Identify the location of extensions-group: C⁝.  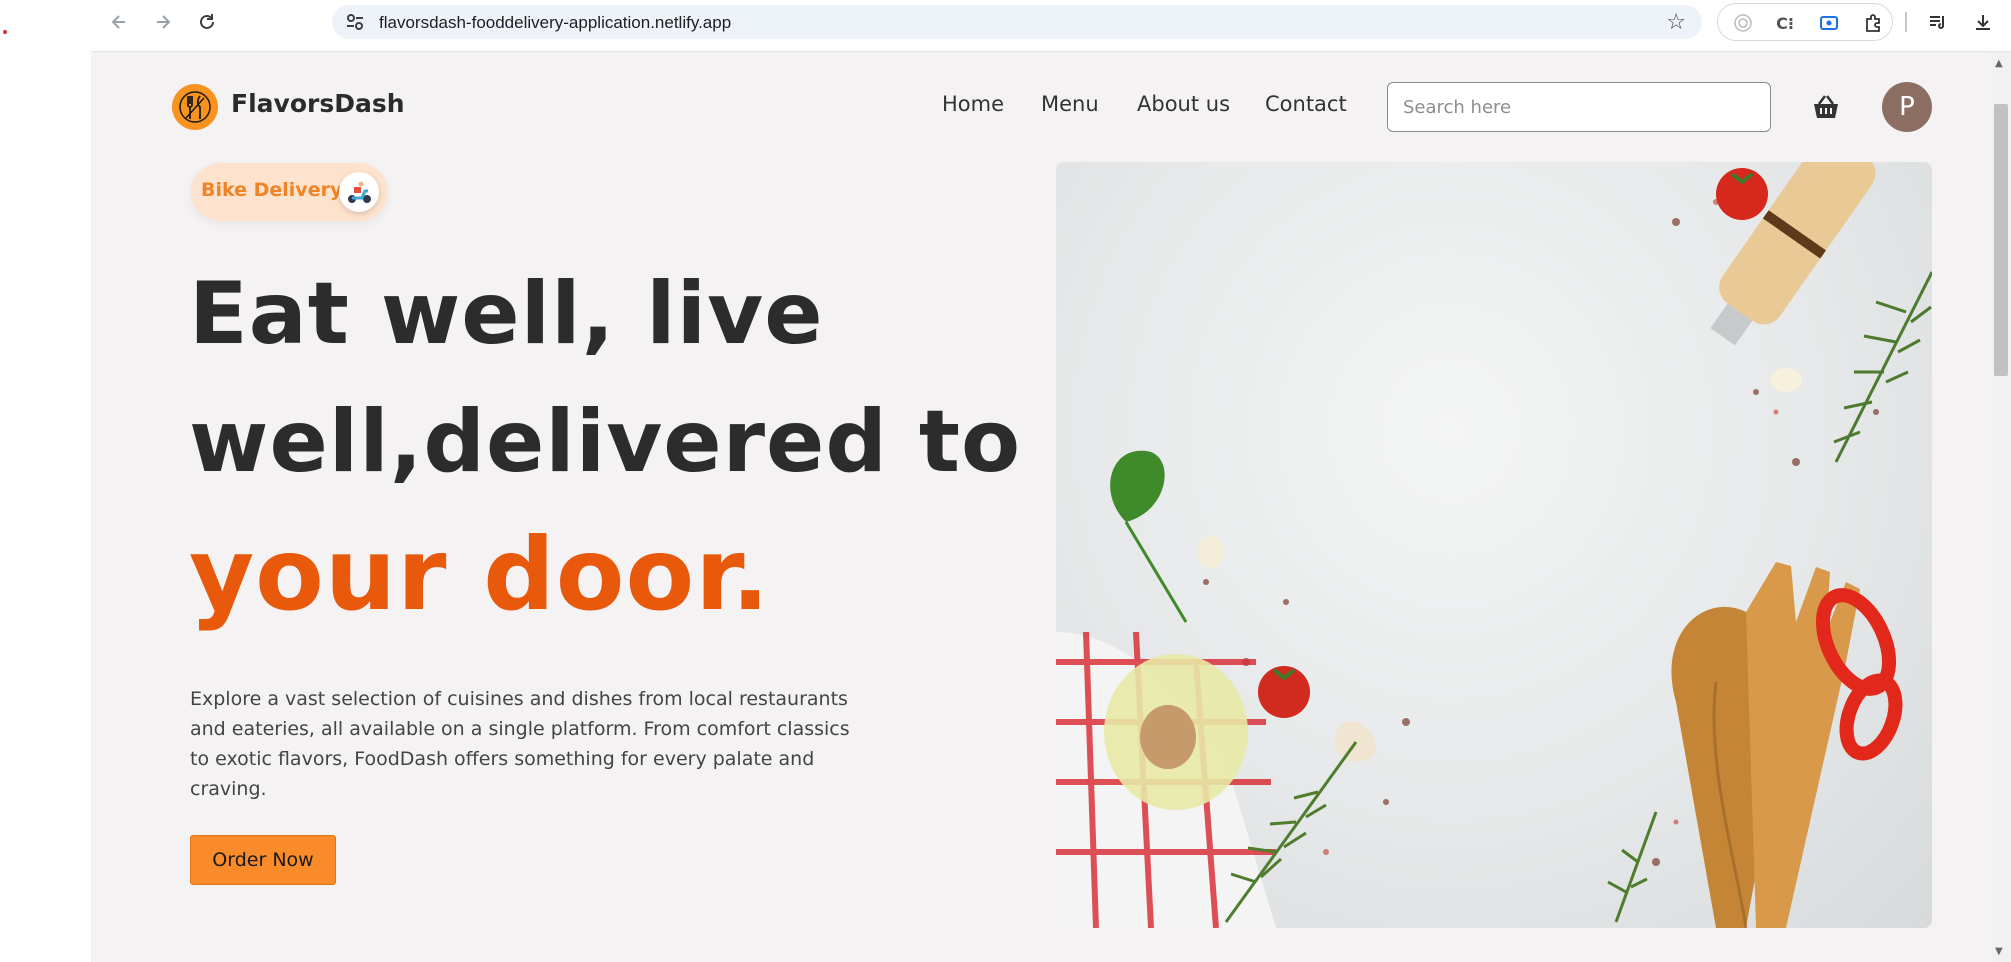
(1805, 22).